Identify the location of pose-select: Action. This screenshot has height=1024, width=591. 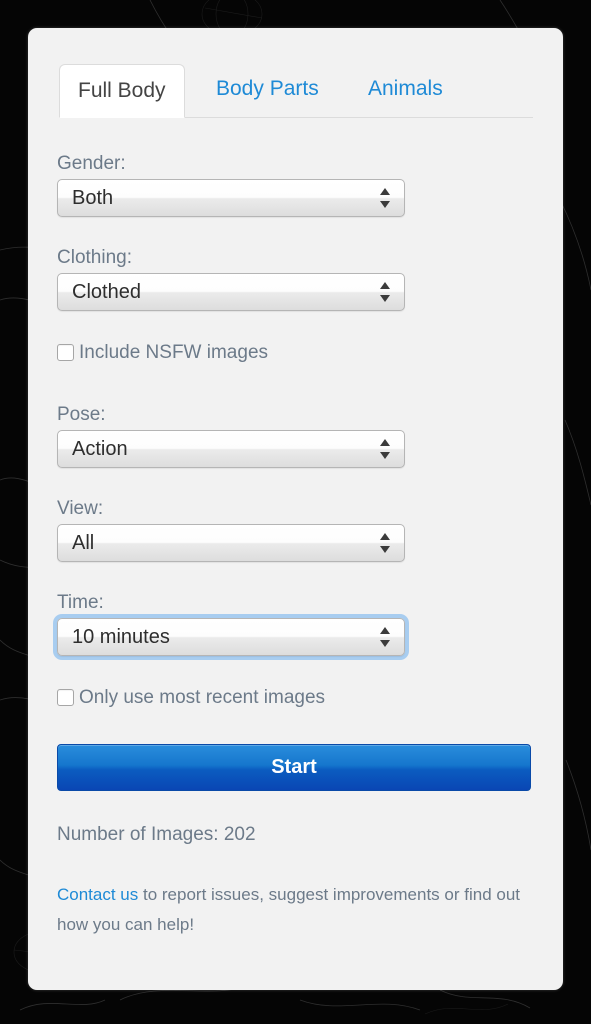
(231, 449).